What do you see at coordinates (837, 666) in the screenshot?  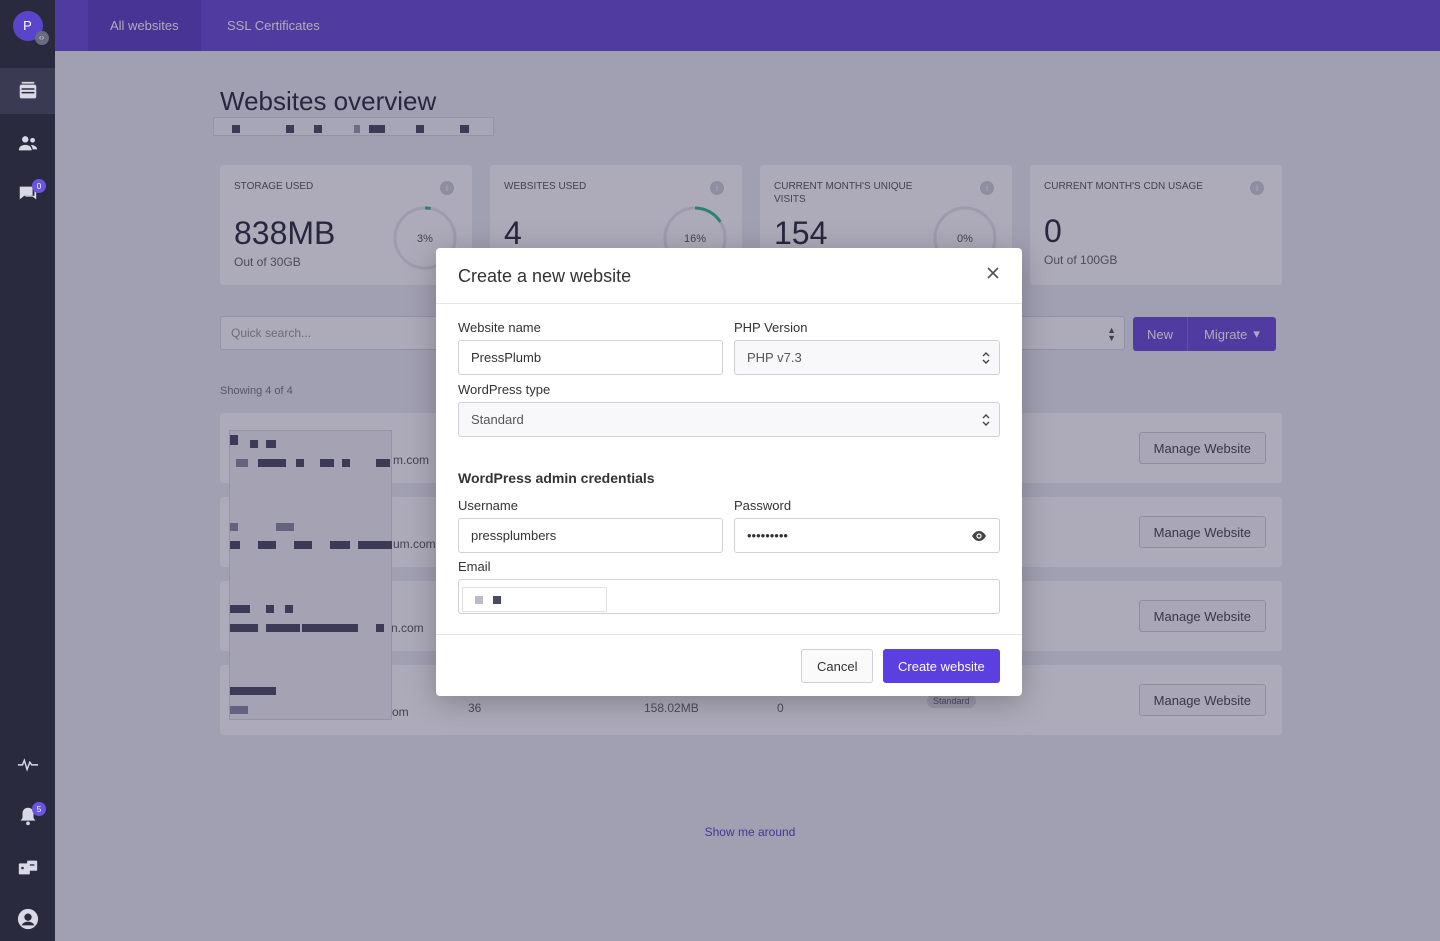 I see `cancel-button: Cancel` at bounding box center [837, 666].